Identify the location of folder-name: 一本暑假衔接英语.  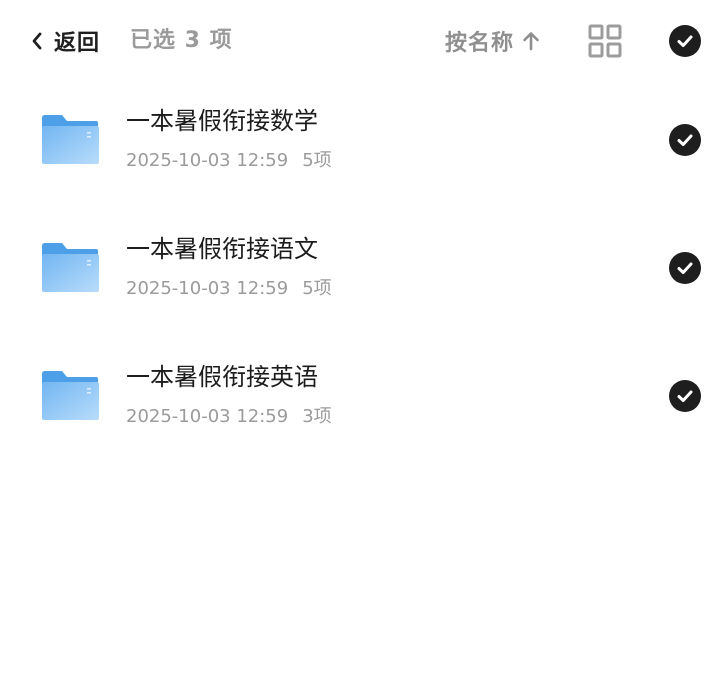
(222, 377).